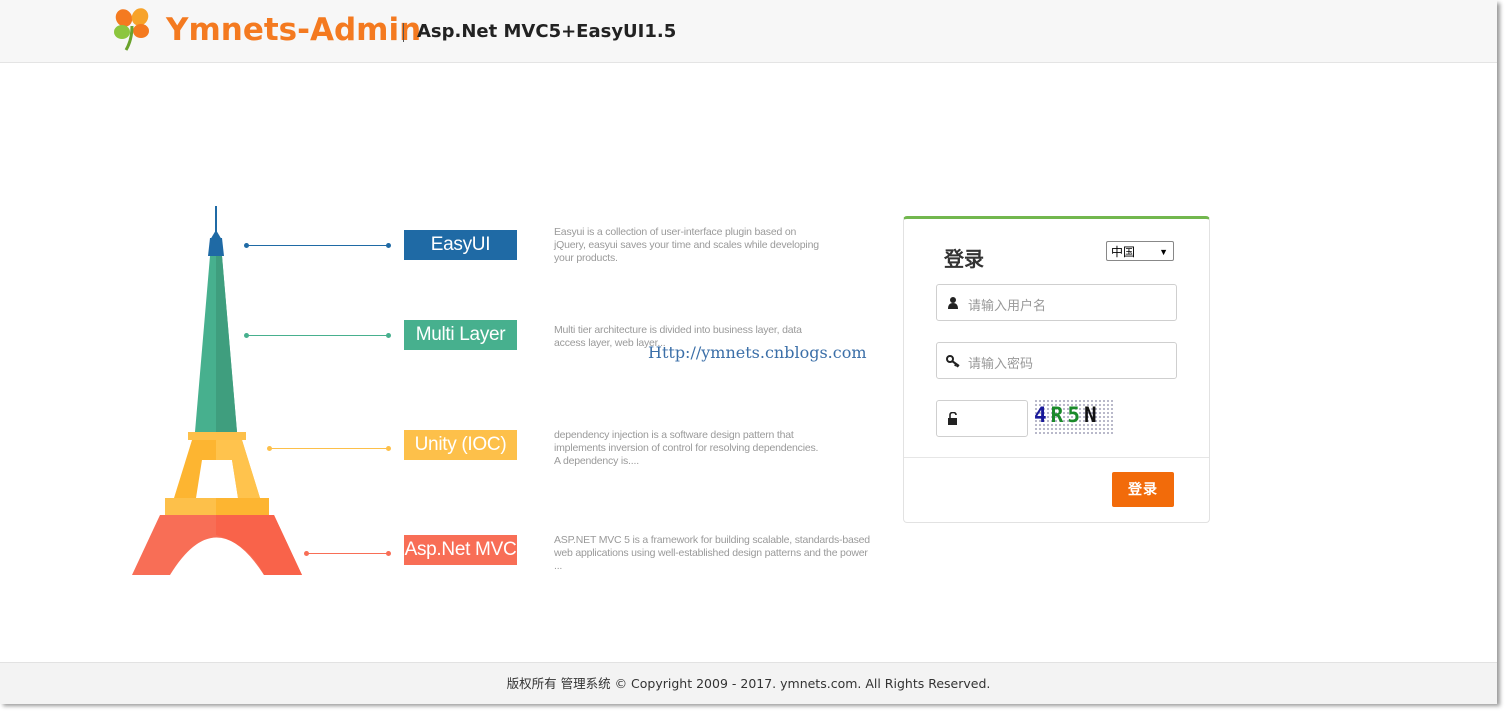 This screenshot has width=1505, height=711. I want to click on captcha-char: 5, so click(1075, 415).